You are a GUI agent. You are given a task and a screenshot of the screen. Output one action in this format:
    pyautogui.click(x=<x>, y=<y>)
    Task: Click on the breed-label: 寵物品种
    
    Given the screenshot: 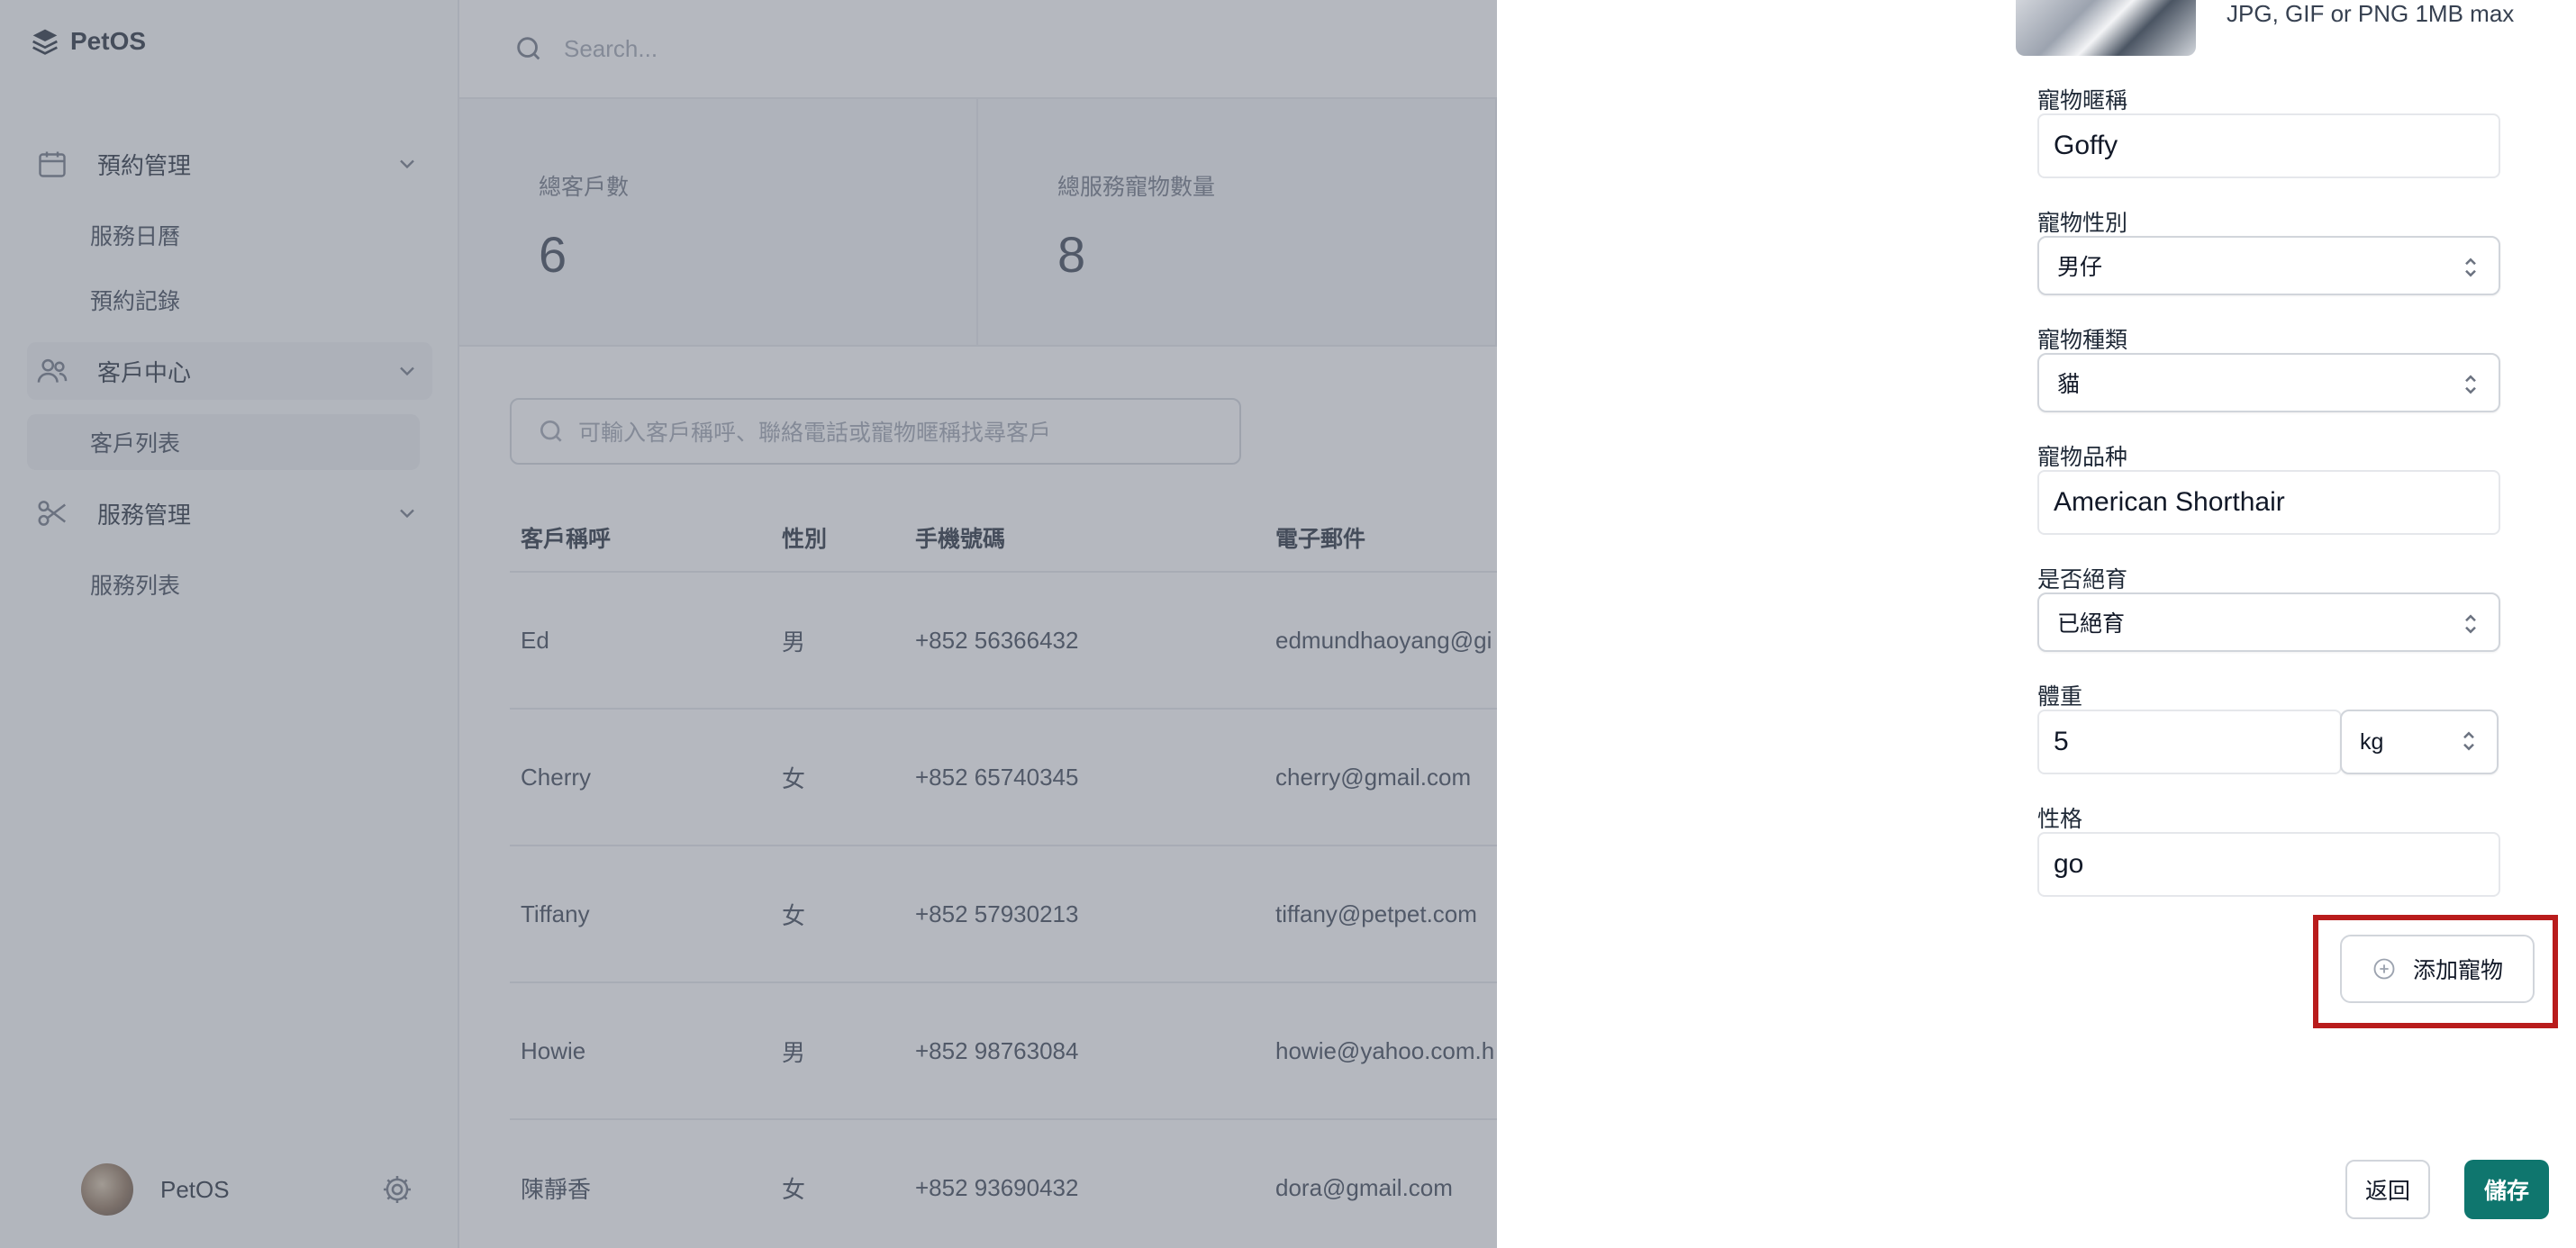 What is the action you would take?
    pyautogui.click(x=2082, y=458)
    